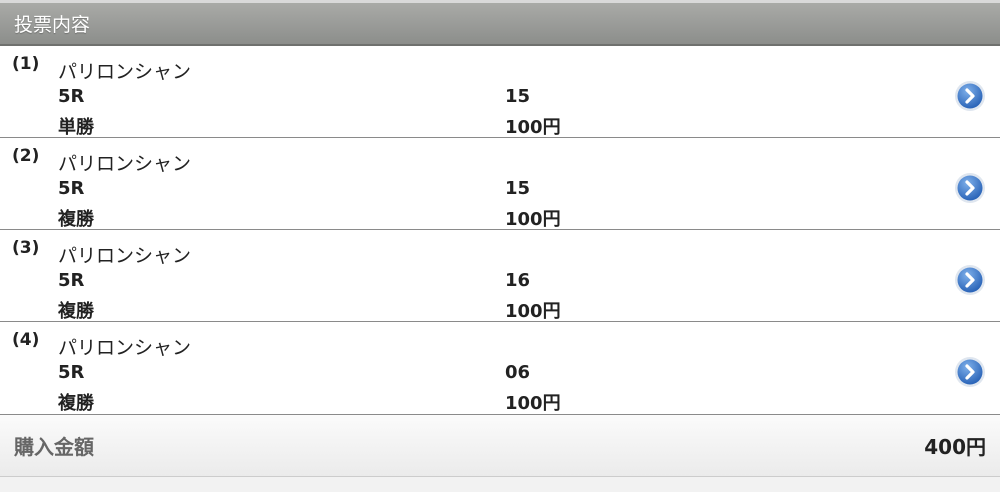 Image resolution: width=1000 pixels, height=492 pixels. Describe the element at coordinates (518, 372) in the screenshot. I see `horse-combination: 06` at that location.